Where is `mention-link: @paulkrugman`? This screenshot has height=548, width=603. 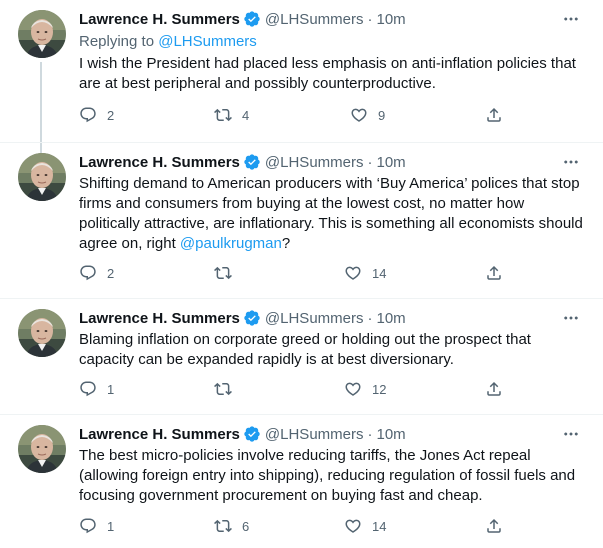
mention-link: @paulkrugman is located at coordinates (231, 243).